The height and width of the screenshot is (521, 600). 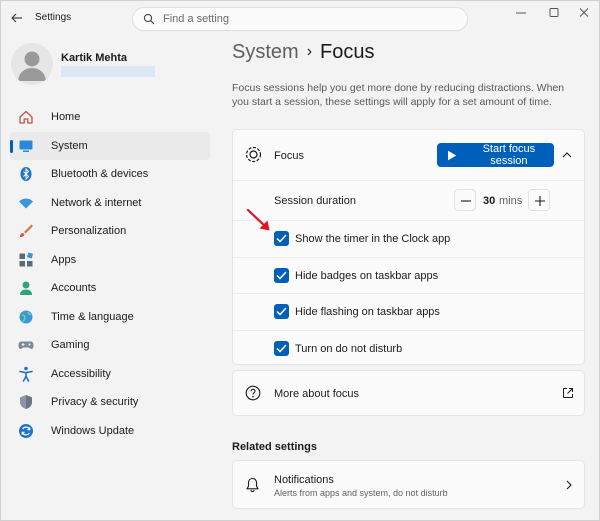 I want to click on help-icon, so click(x=253, y=393).